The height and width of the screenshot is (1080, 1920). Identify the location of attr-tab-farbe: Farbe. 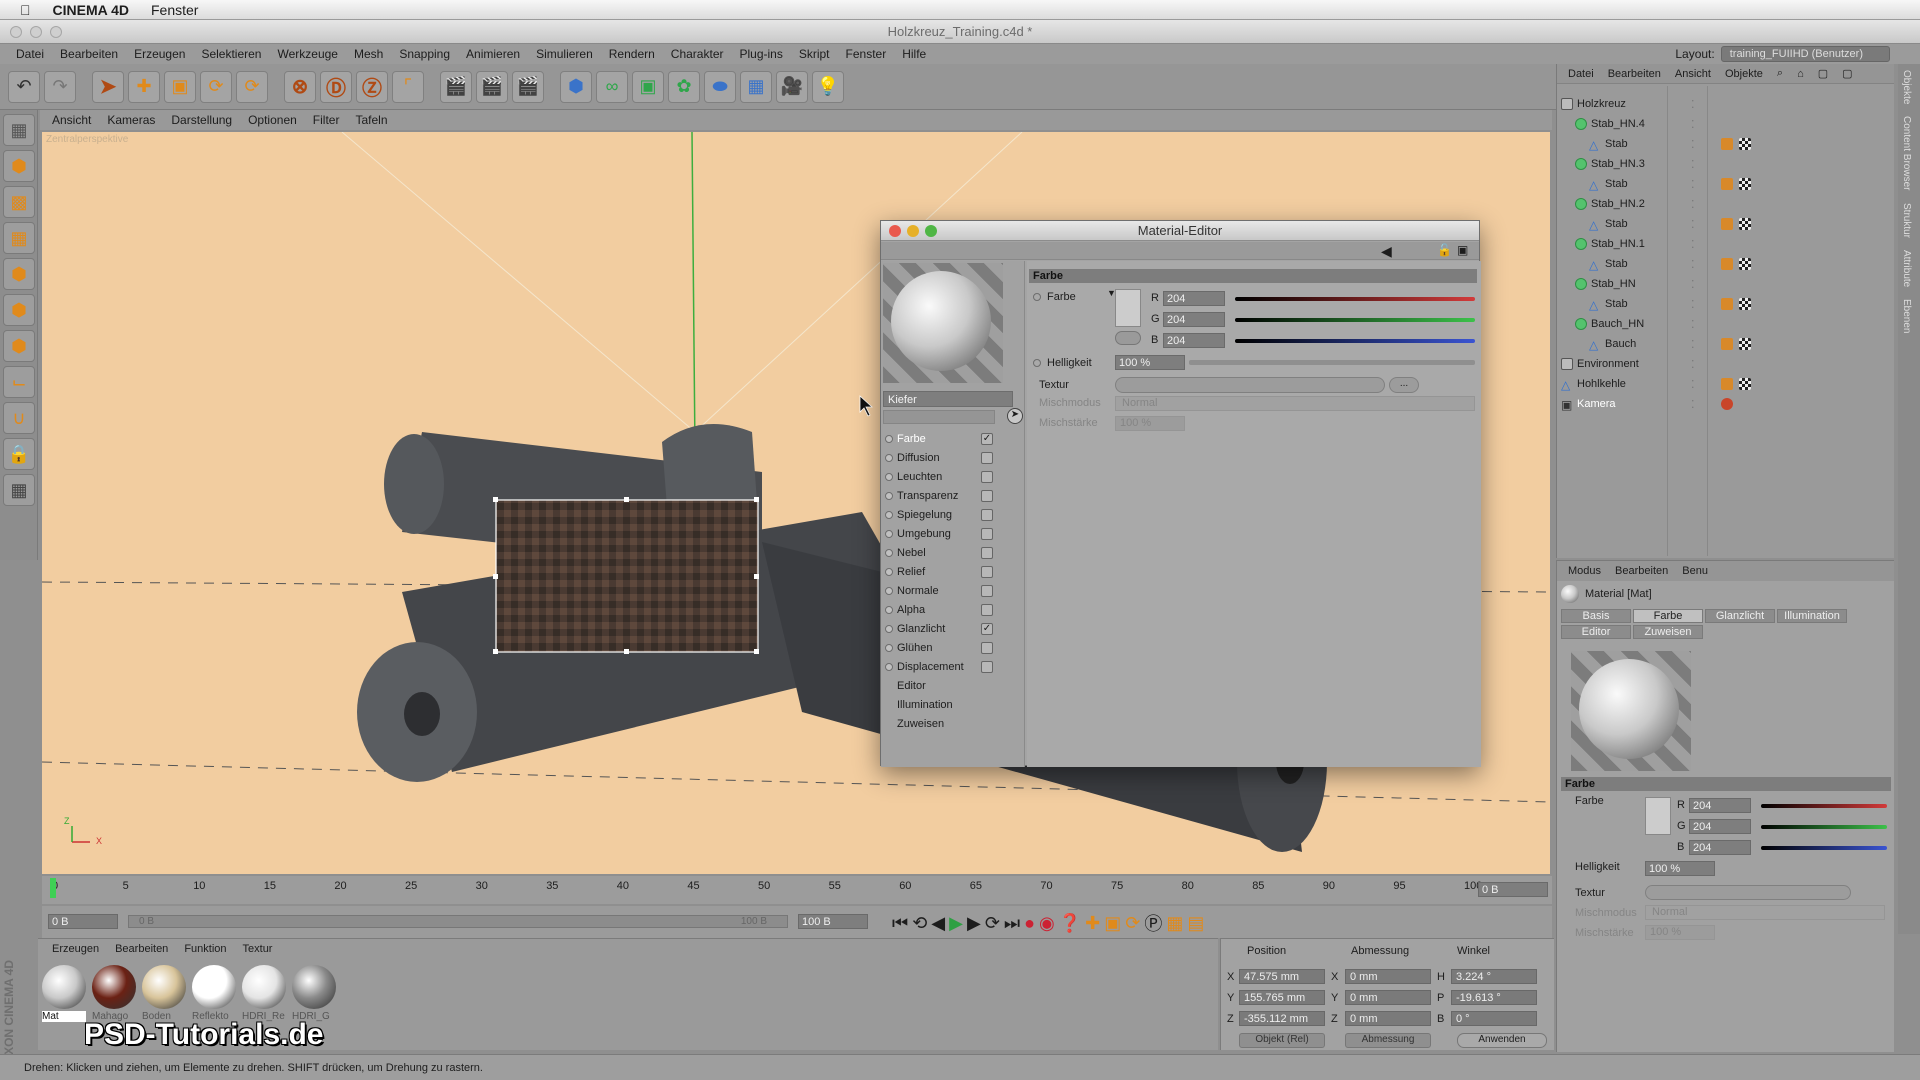
(1668, 616).